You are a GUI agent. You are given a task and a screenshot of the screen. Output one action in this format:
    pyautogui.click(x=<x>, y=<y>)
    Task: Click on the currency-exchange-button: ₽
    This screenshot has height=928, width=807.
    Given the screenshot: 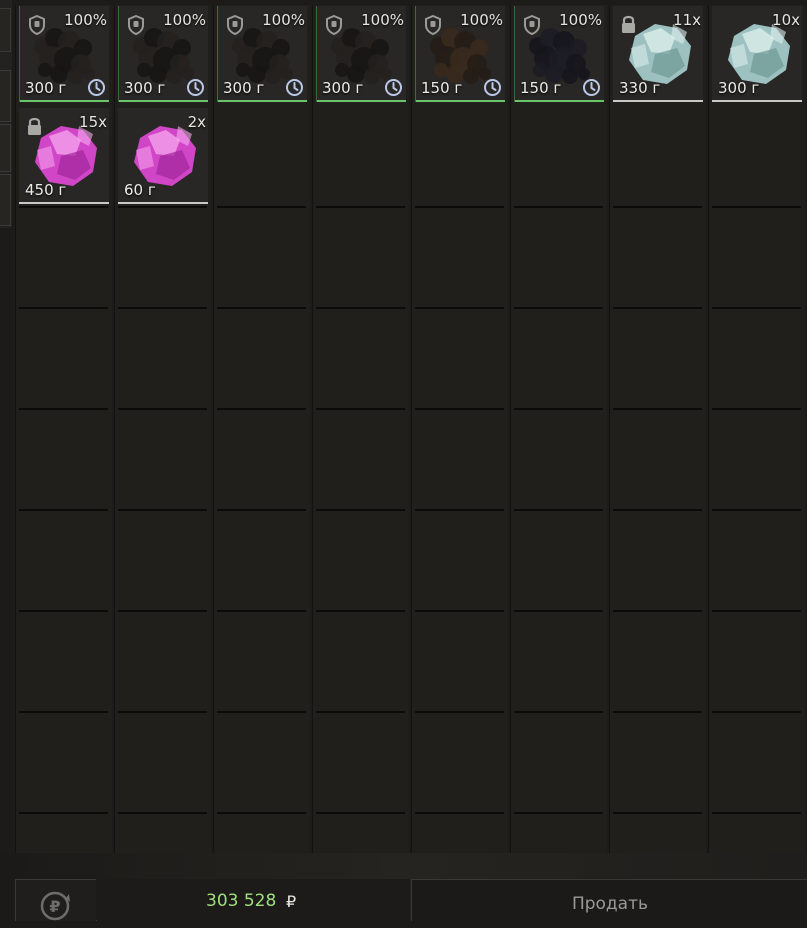 What is the action you would take?
    pyautogui.click(x=56, y=900)
    